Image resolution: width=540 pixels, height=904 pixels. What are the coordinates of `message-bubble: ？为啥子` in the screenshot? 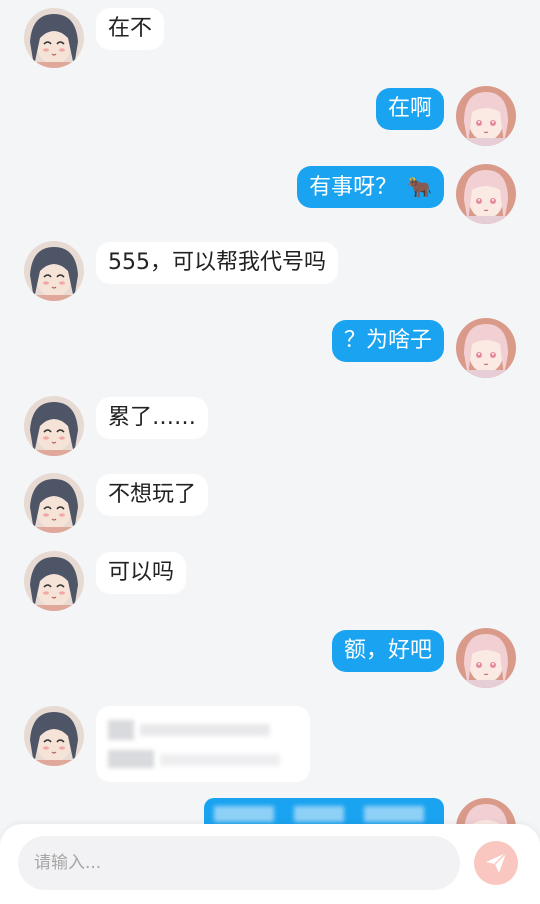 It's located at (387, 341).